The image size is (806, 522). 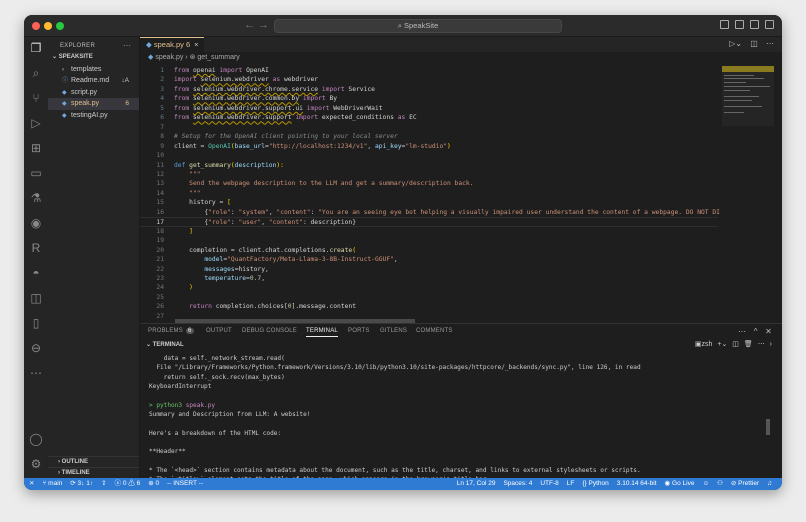 I want to click on file-item: › templates, so click(x=93, y=70).